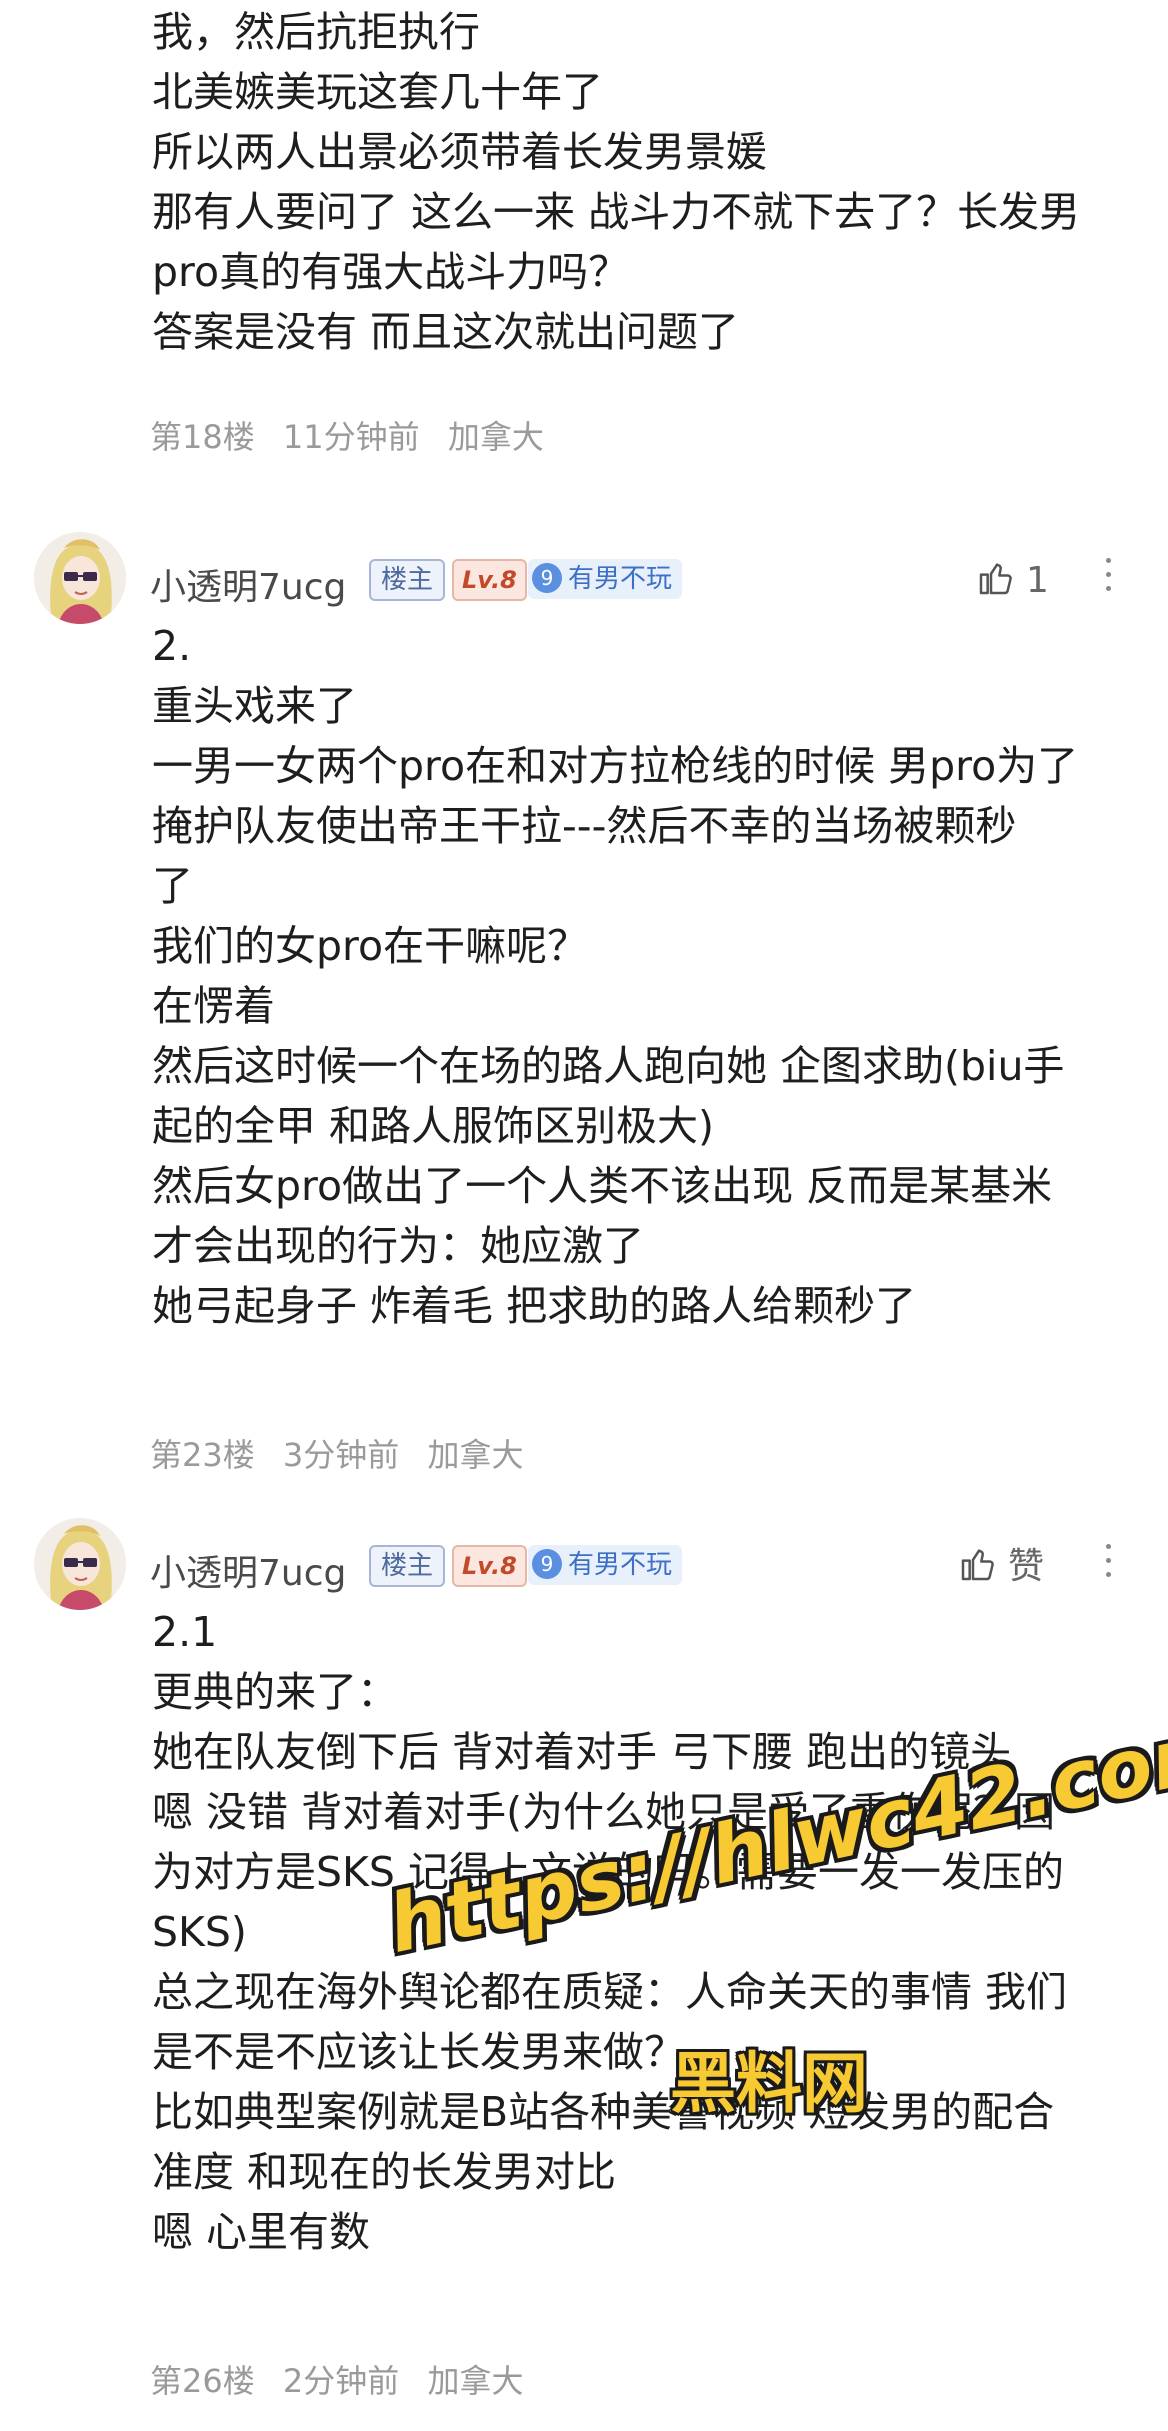 The height and width of the screenshot is (2431, 1168). Describe the element at coordinates (604, 1812) in the screenshot. I see `comment-line: 嗯 没错 背对着对手(为什么她只是受了重伤呢？因` at that location.